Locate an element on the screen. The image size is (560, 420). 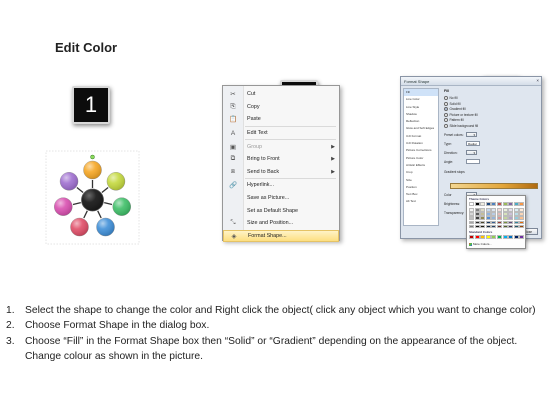
rotate-handle is located at coordinates (92, 157).